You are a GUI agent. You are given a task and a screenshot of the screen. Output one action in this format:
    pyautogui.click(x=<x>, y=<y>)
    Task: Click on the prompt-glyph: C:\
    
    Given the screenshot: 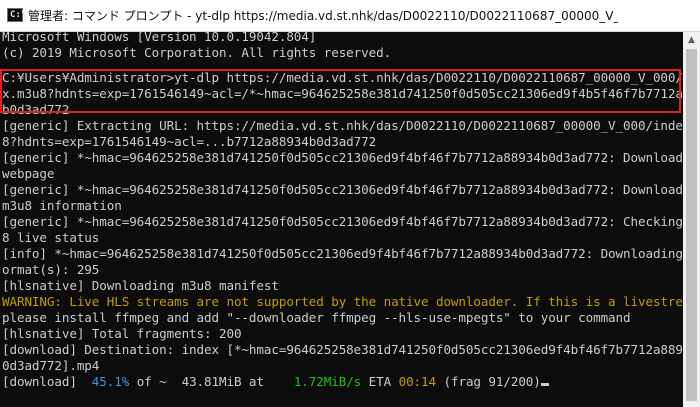 What is the action you would take?
    pyautogui.click(x=18, y=15)
    